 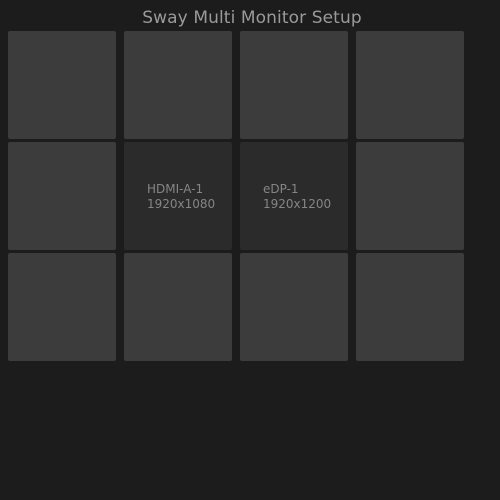 I want to click on monitor-resolution: 1920x1080, so click(x=181, y=203).